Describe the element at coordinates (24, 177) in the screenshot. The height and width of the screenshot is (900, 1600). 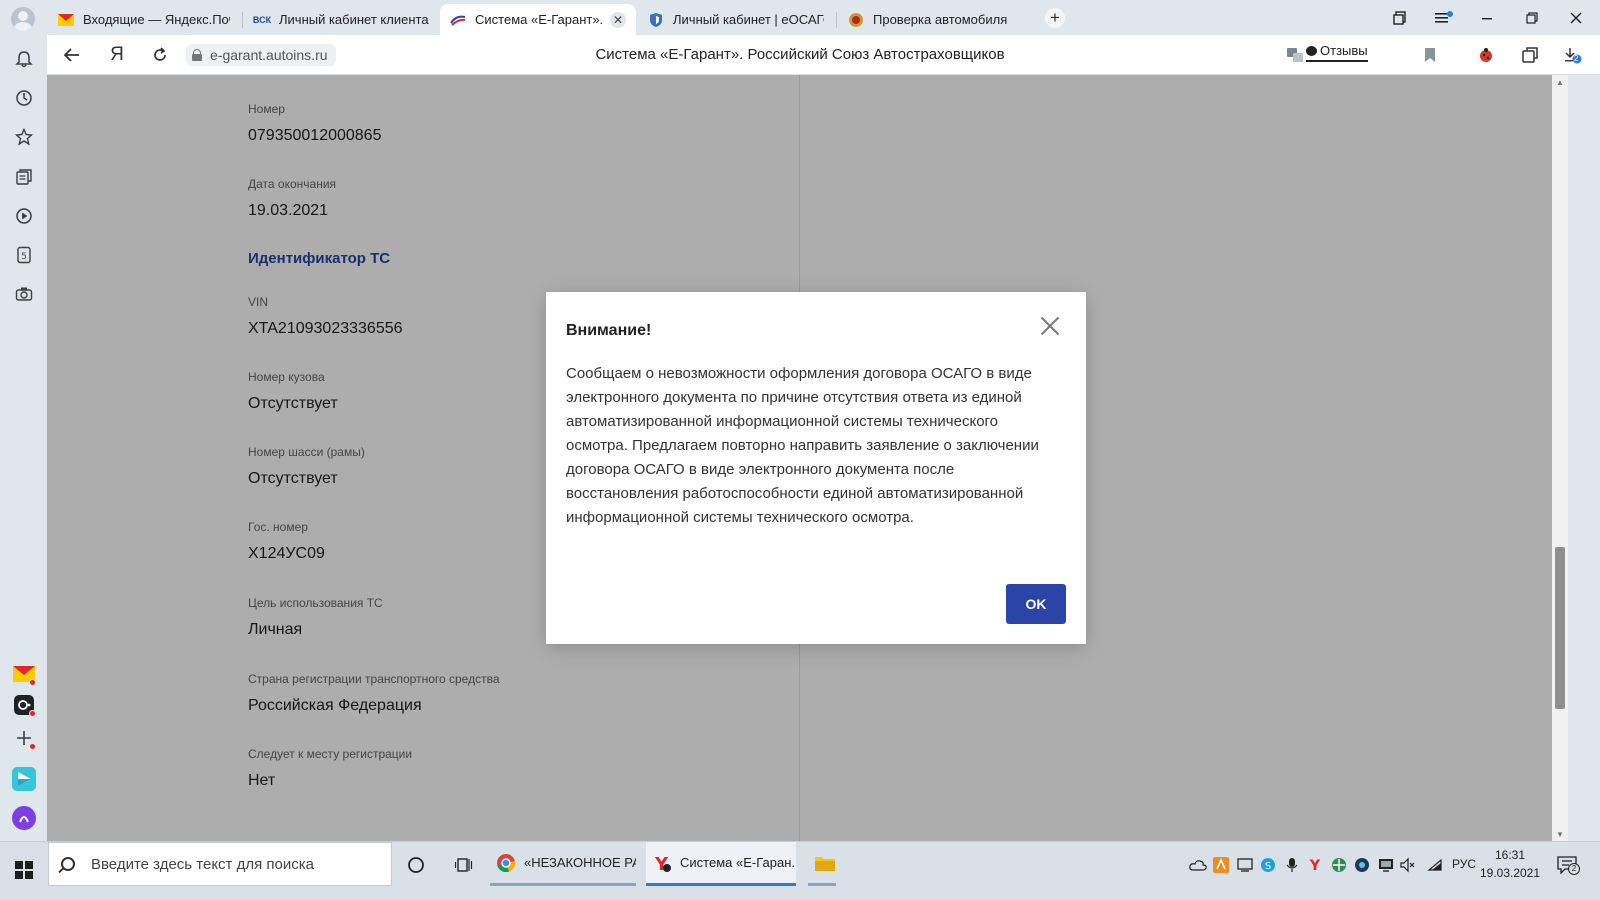
I see `collections-icon` at that location.